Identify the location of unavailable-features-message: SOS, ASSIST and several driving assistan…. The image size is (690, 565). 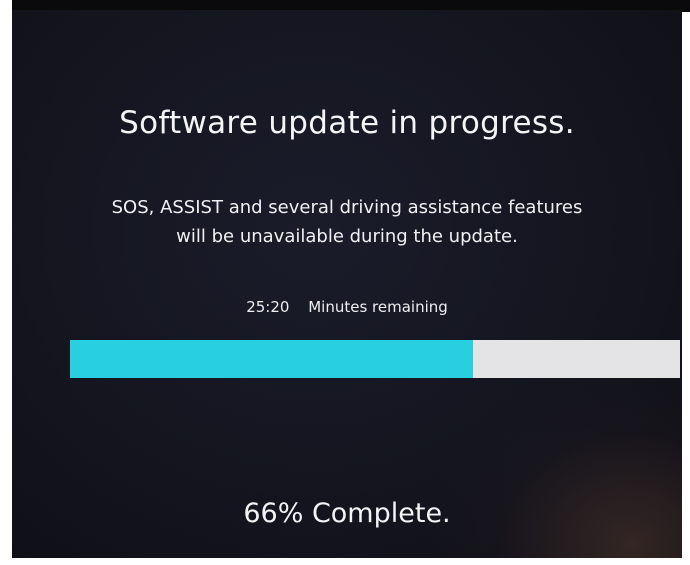
(347, 222).